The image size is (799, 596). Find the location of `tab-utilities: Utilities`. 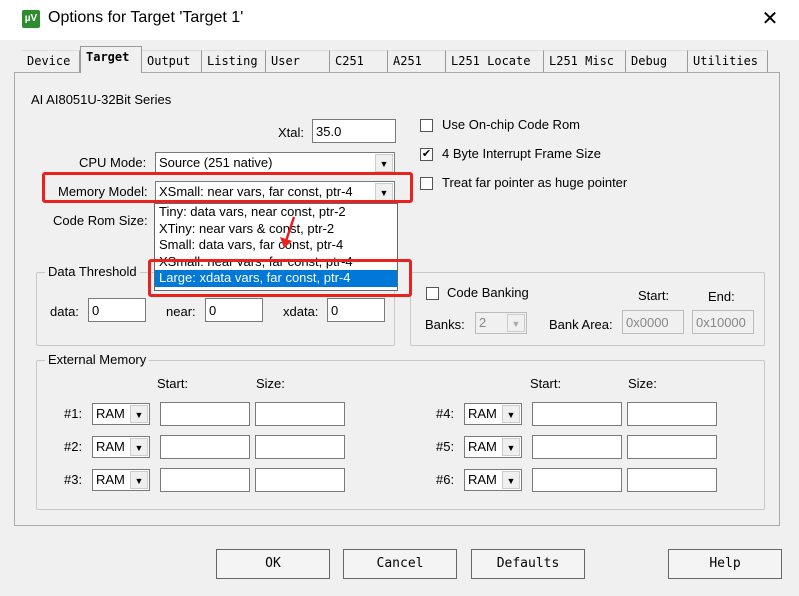

tab-utilities: Utilities is located at coordinates (728, 61).